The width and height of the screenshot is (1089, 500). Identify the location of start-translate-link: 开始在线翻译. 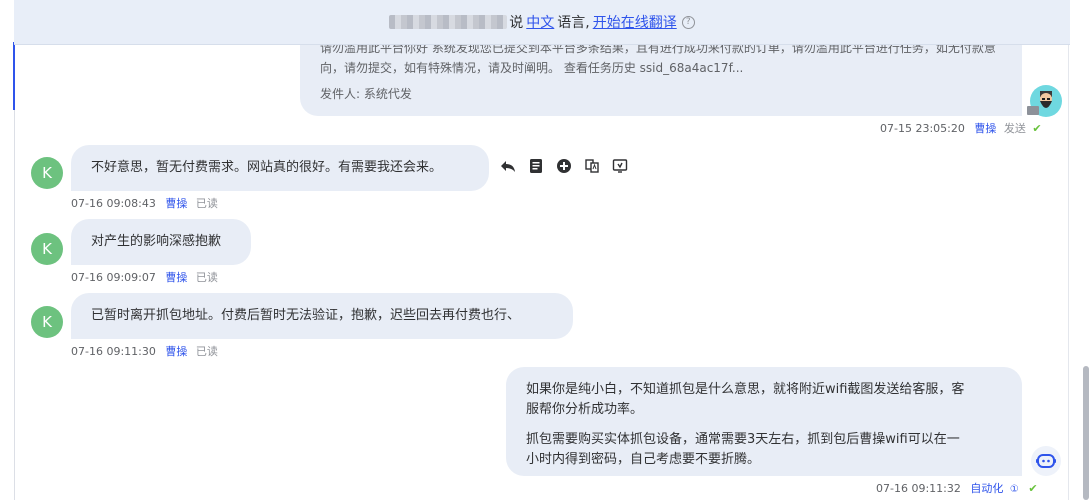
(635, 22).